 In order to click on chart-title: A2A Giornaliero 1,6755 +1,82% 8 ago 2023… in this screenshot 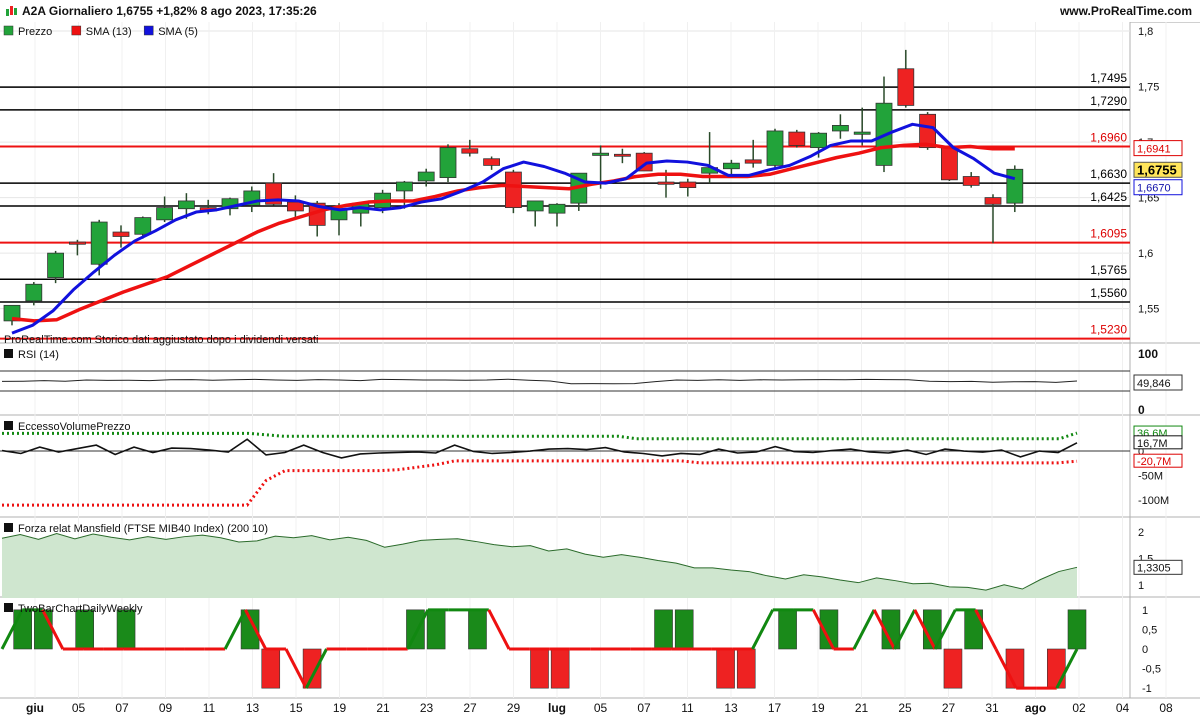, I will do `click(169, 11)`.